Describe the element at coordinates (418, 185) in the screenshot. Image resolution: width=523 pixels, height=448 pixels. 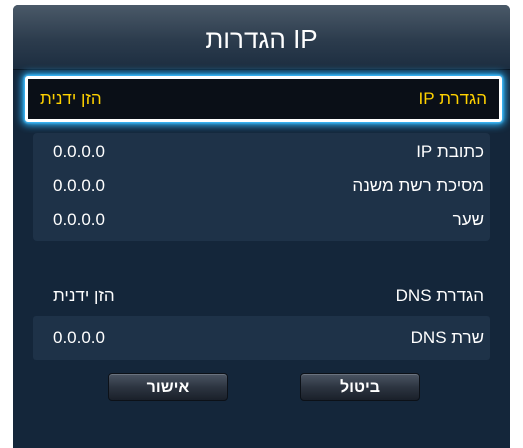
I see `subnet-mask-label: מסיכת רשת משנה` at that location.